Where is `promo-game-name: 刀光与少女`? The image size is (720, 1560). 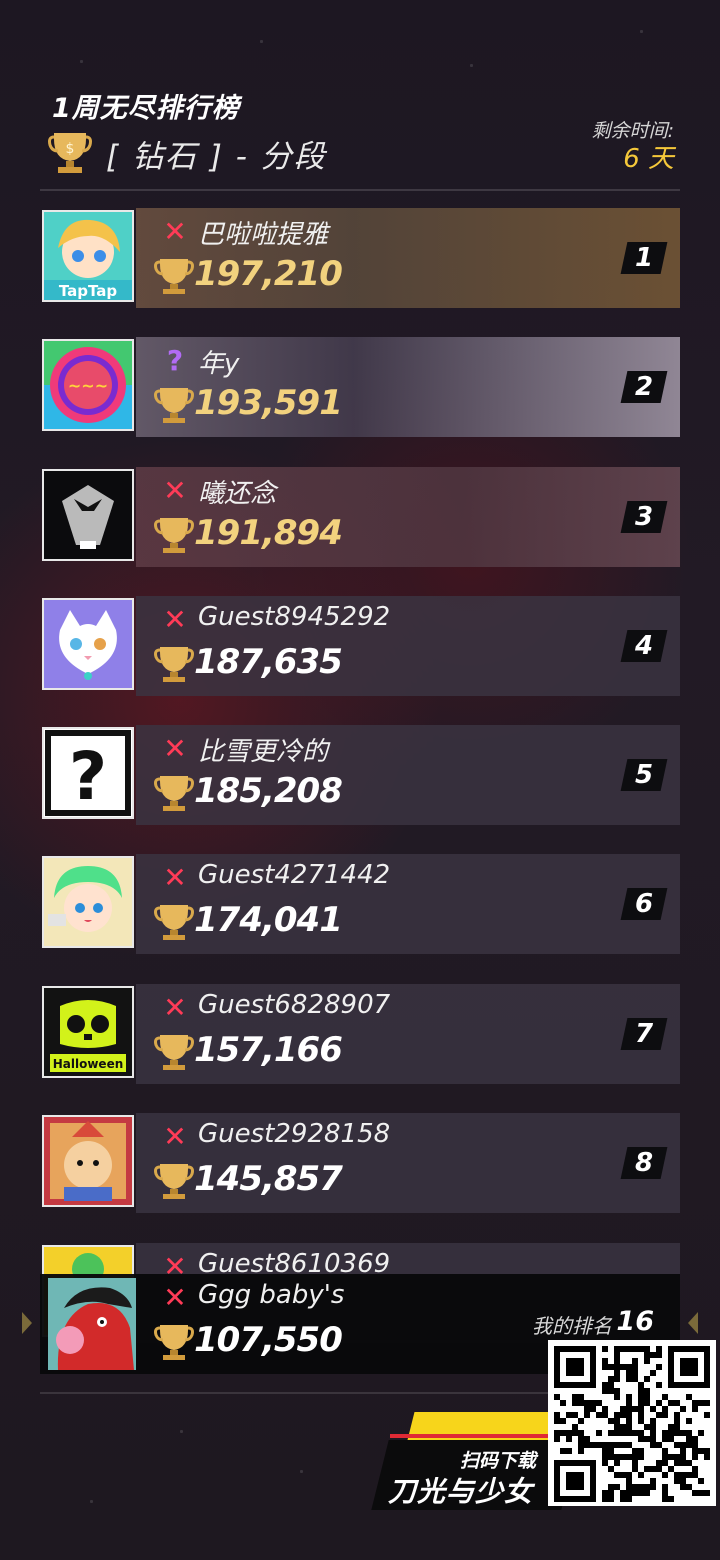
promo-game-name: 刀光与少女 is located at coordinates (461, 1491).